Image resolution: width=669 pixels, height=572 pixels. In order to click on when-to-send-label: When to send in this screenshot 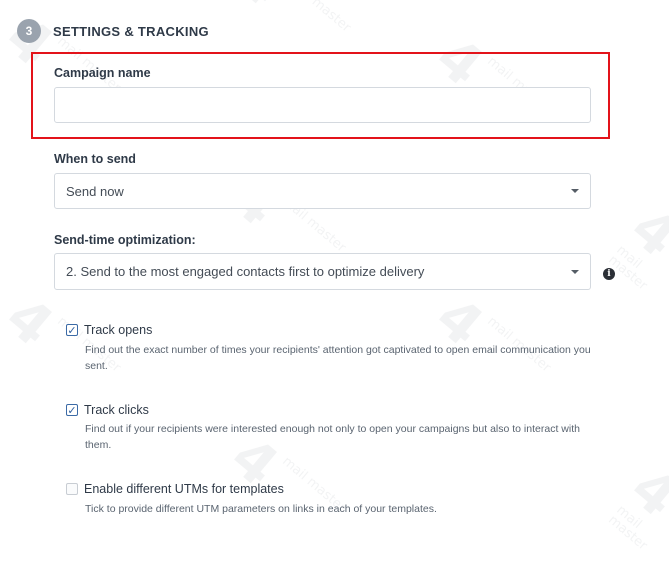, I will do `click(95, 159)`.